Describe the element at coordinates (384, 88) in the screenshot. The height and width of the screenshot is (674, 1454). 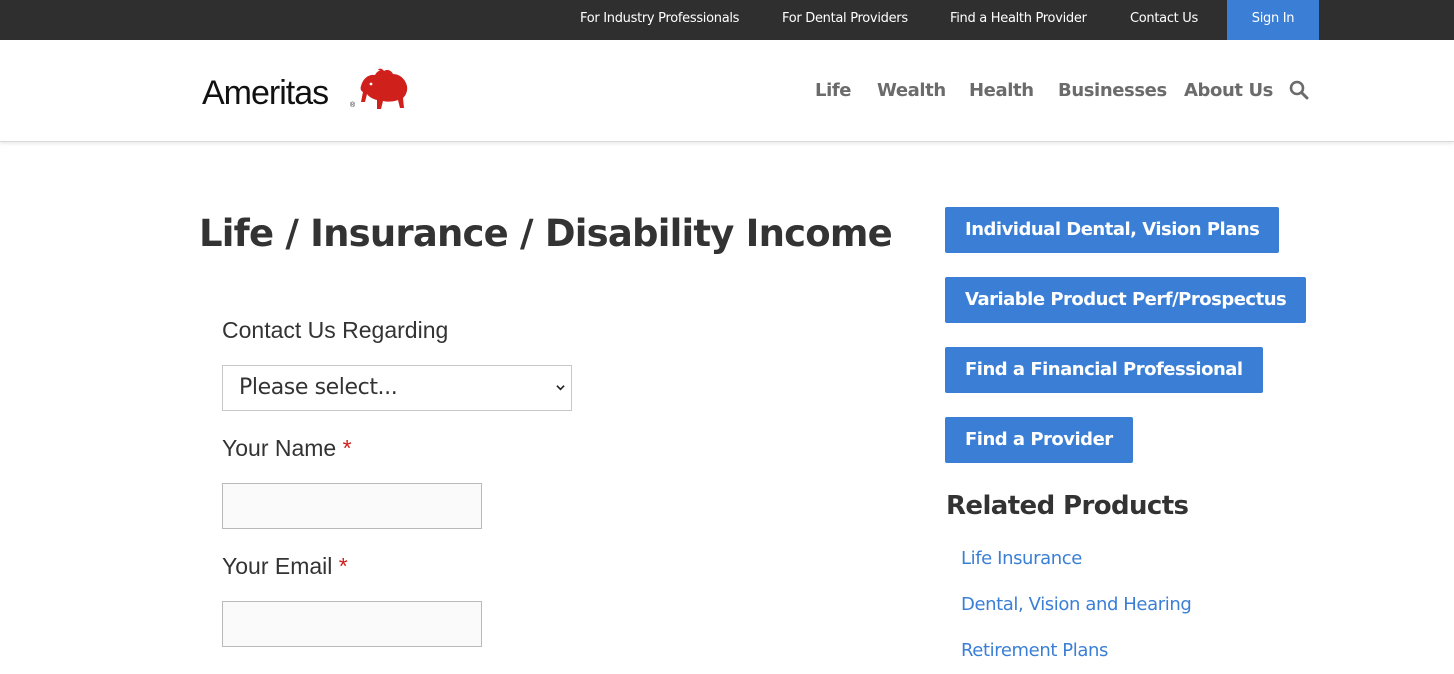
I see `bison-icon` at that location.